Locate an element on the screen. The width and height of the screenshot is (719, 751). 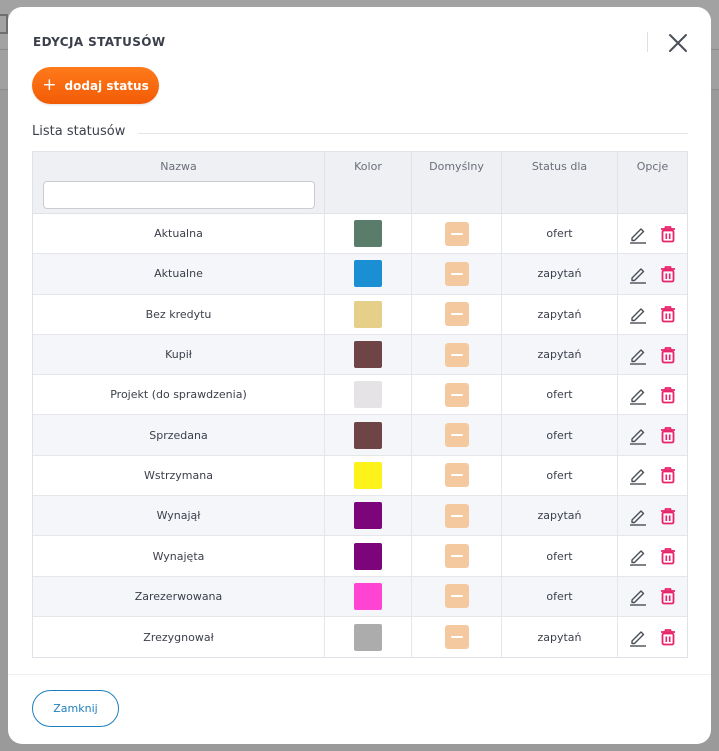
status-name: Aktualna is located at coordinates (179, 234).